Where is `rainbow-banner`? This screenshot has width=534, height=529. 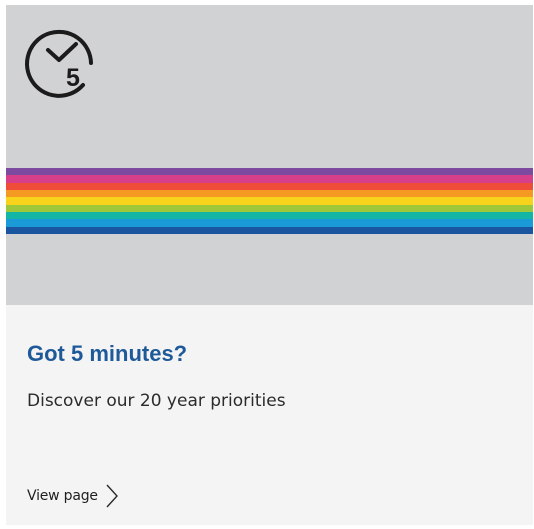
rainbow-banner is located at coordinates (269, 201).